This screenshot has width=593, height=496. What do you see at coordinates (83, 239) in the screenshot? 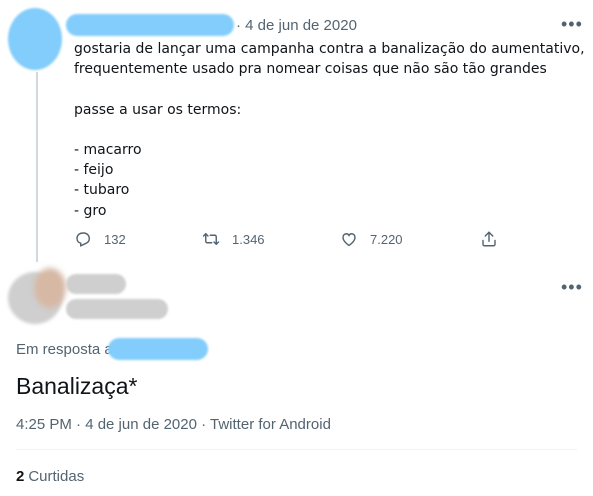
I see `reply-icon` at bounding box center [83, 239].